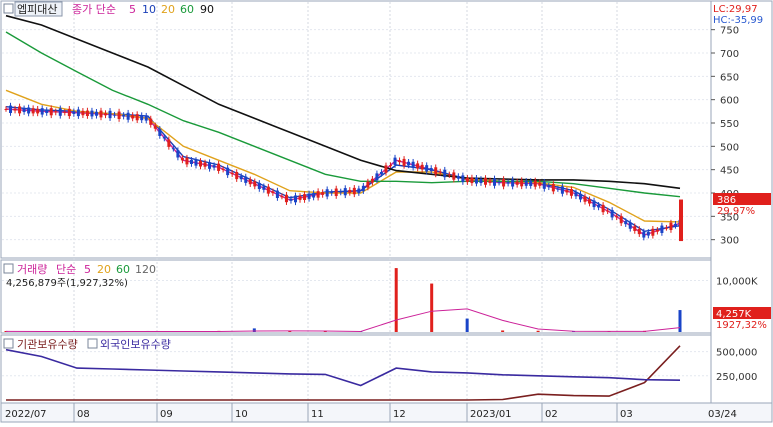 This screenshot has height=427, width=773. What do you see at coordinates (166, 414) in the screenshot?
I see `x-tick-label: 09` at bounding box center [166, 414].